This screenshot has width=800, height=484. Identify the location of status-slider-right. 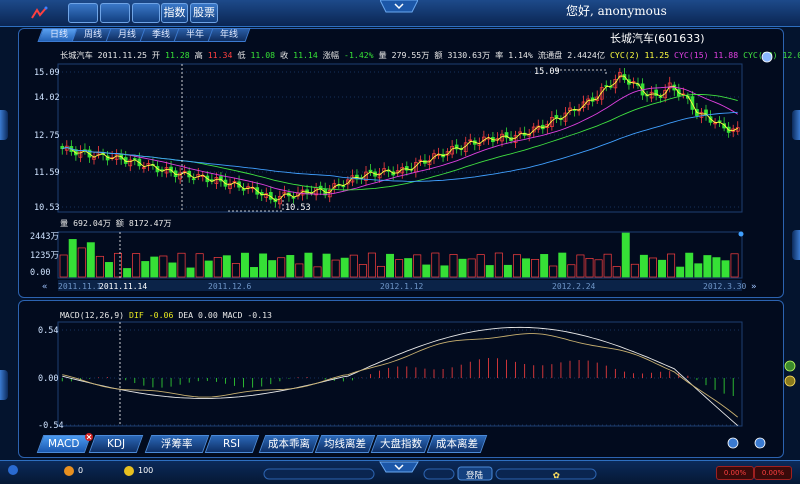
(546, 474).